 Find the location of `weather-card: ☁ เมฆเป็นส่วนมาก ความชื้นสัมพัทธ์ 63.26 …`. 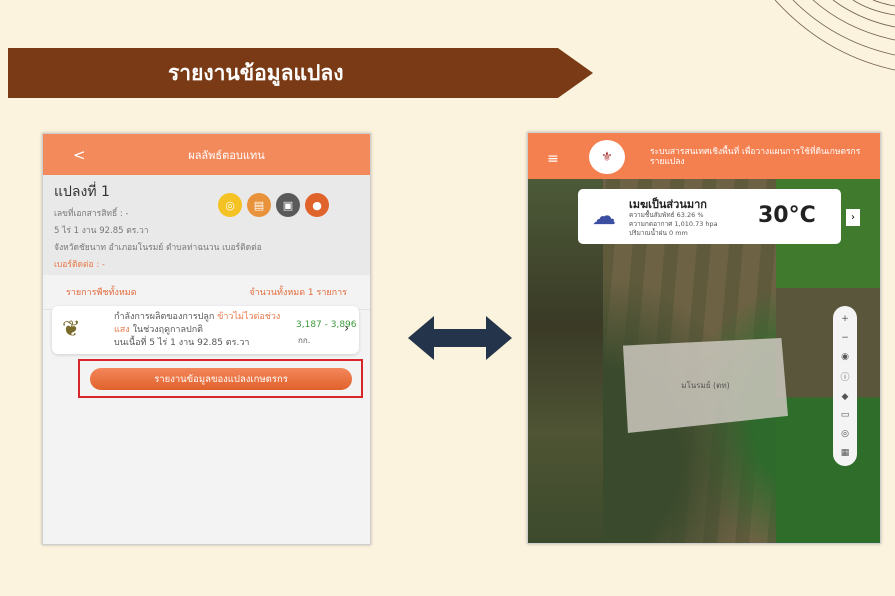

weather-card: ☁ เมฆเป็นส่วนมาก ความชื้นสัมพัทธ์ 63.26 … is located at coordinates (709, 216).